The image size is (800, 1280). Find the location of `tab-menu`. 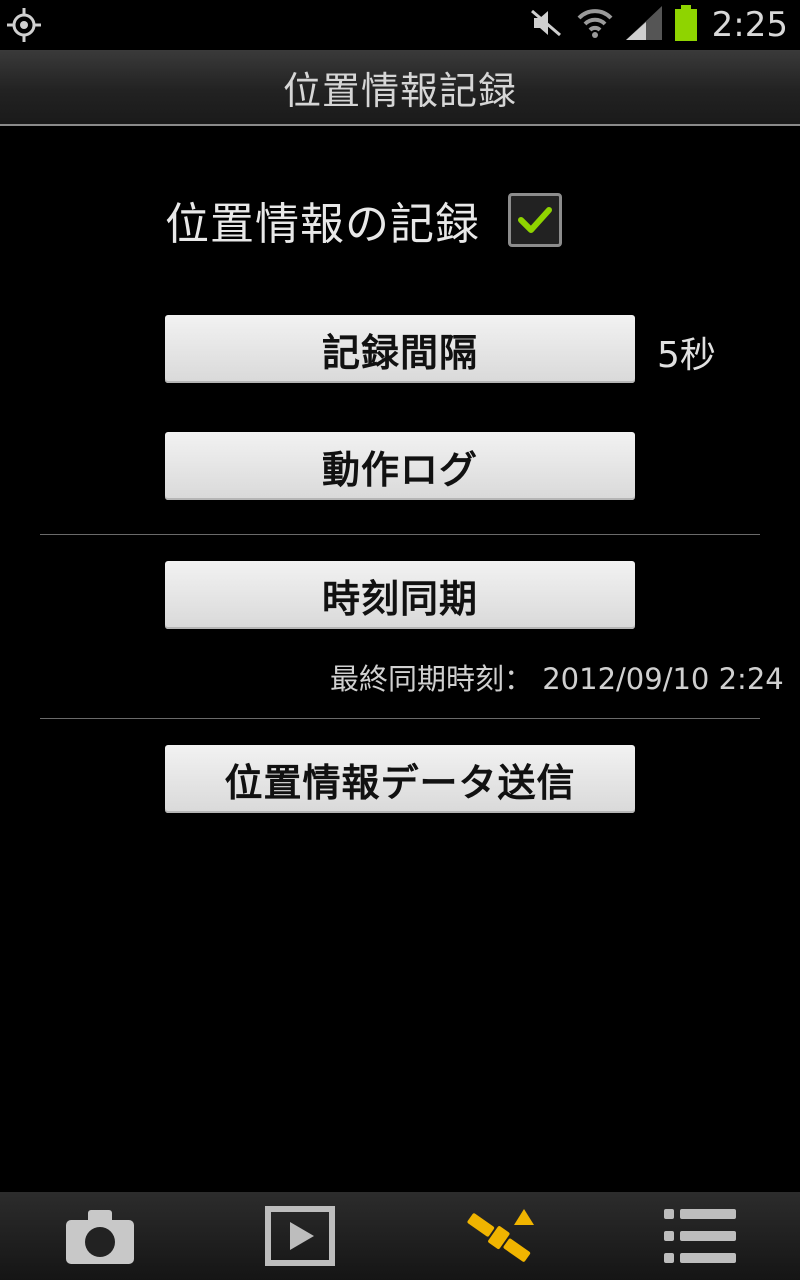

tab-menu is located at coordinates (700, 1236).